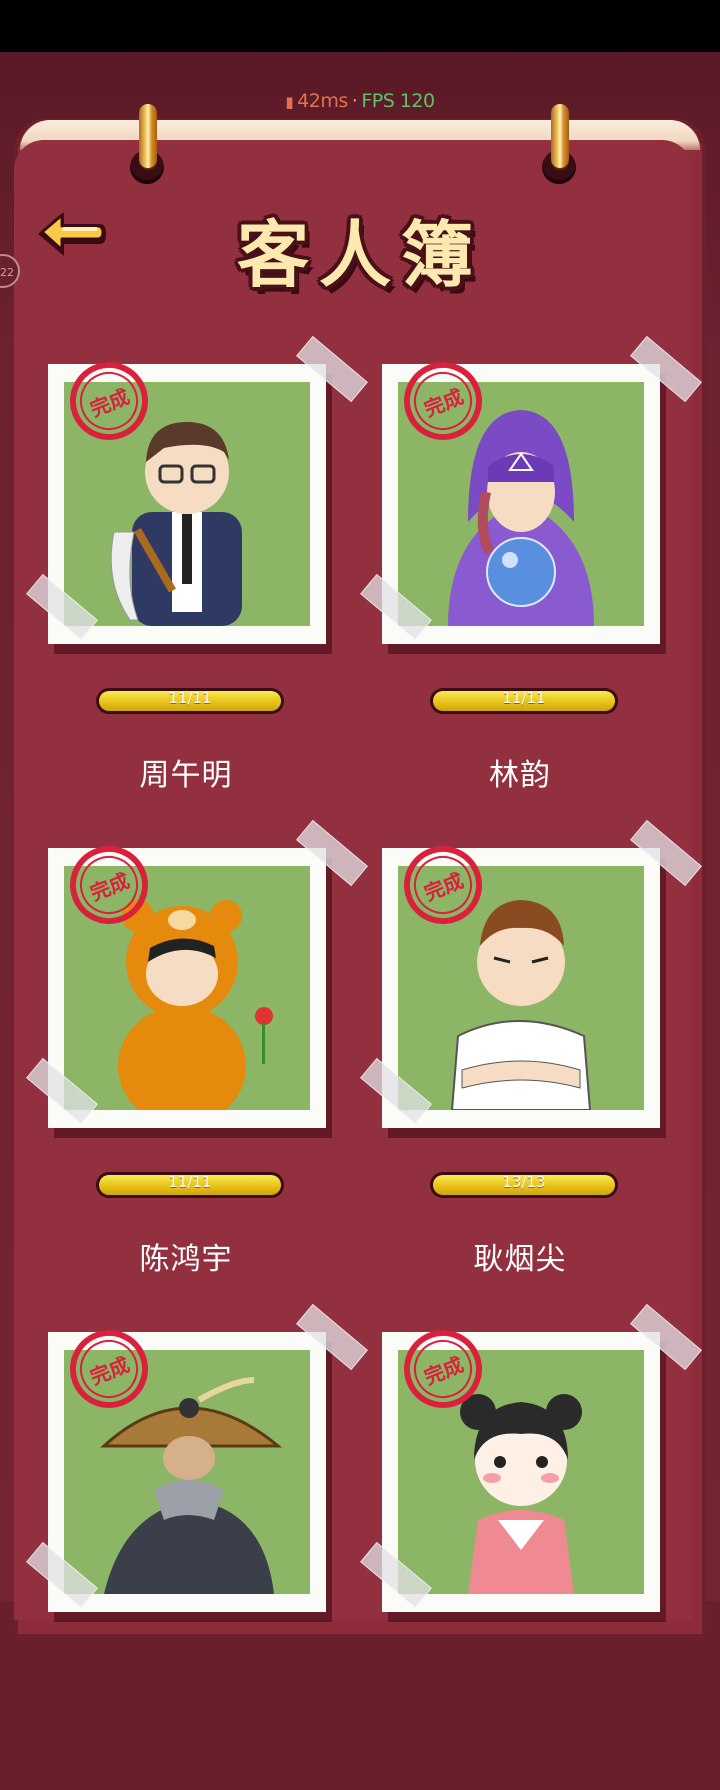  I want to click on performance-overlay: ▮ 42ms · FPS 120, so click(360, 101).